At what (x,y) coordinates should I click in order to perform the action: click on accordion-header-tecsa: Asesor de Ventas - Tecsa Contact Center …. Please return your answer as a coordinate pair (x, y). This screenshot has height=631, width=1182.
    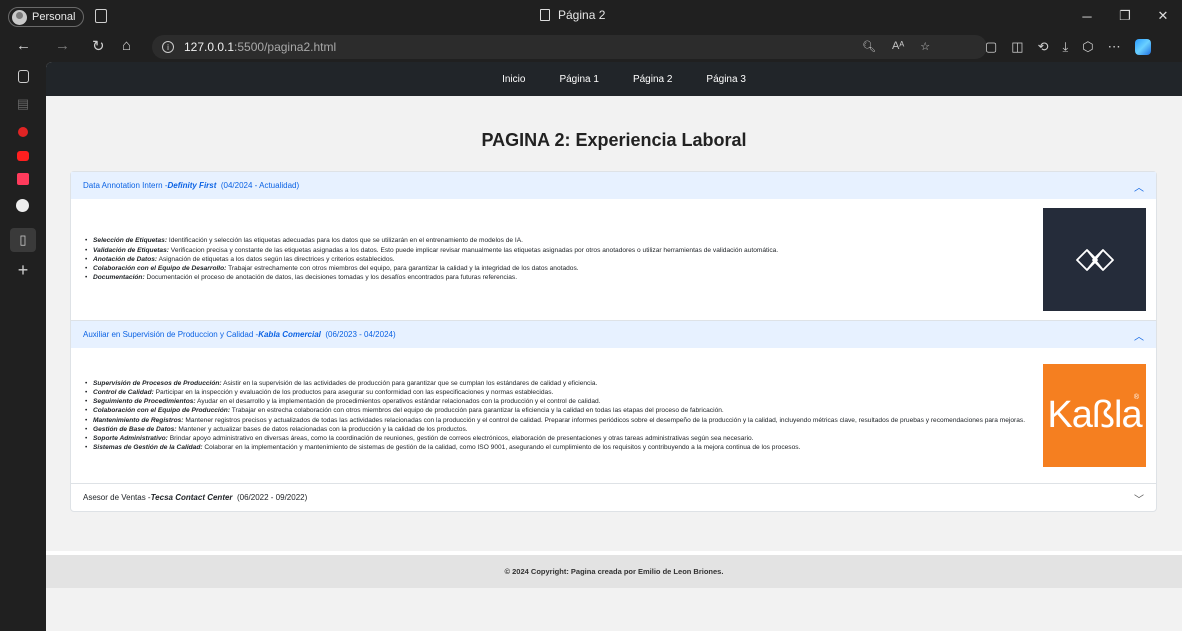
    Looking at the image, I should click on (613, 497).